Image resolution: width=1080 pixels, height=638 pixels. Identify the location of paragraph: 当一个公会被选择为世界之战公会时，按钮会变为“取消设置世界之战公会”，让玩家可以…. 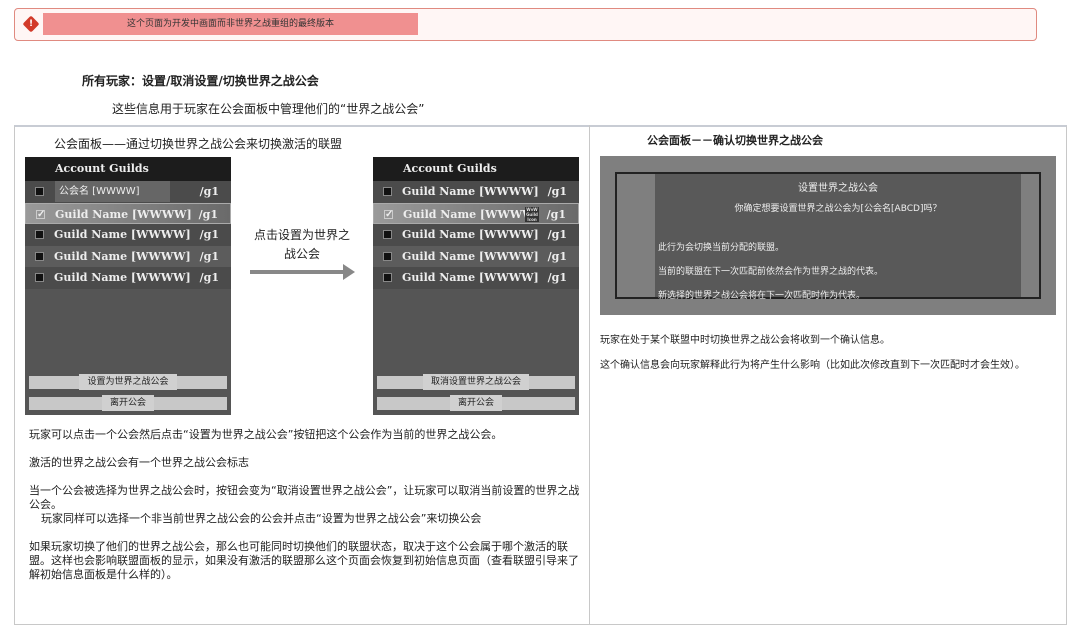
(304, 497).